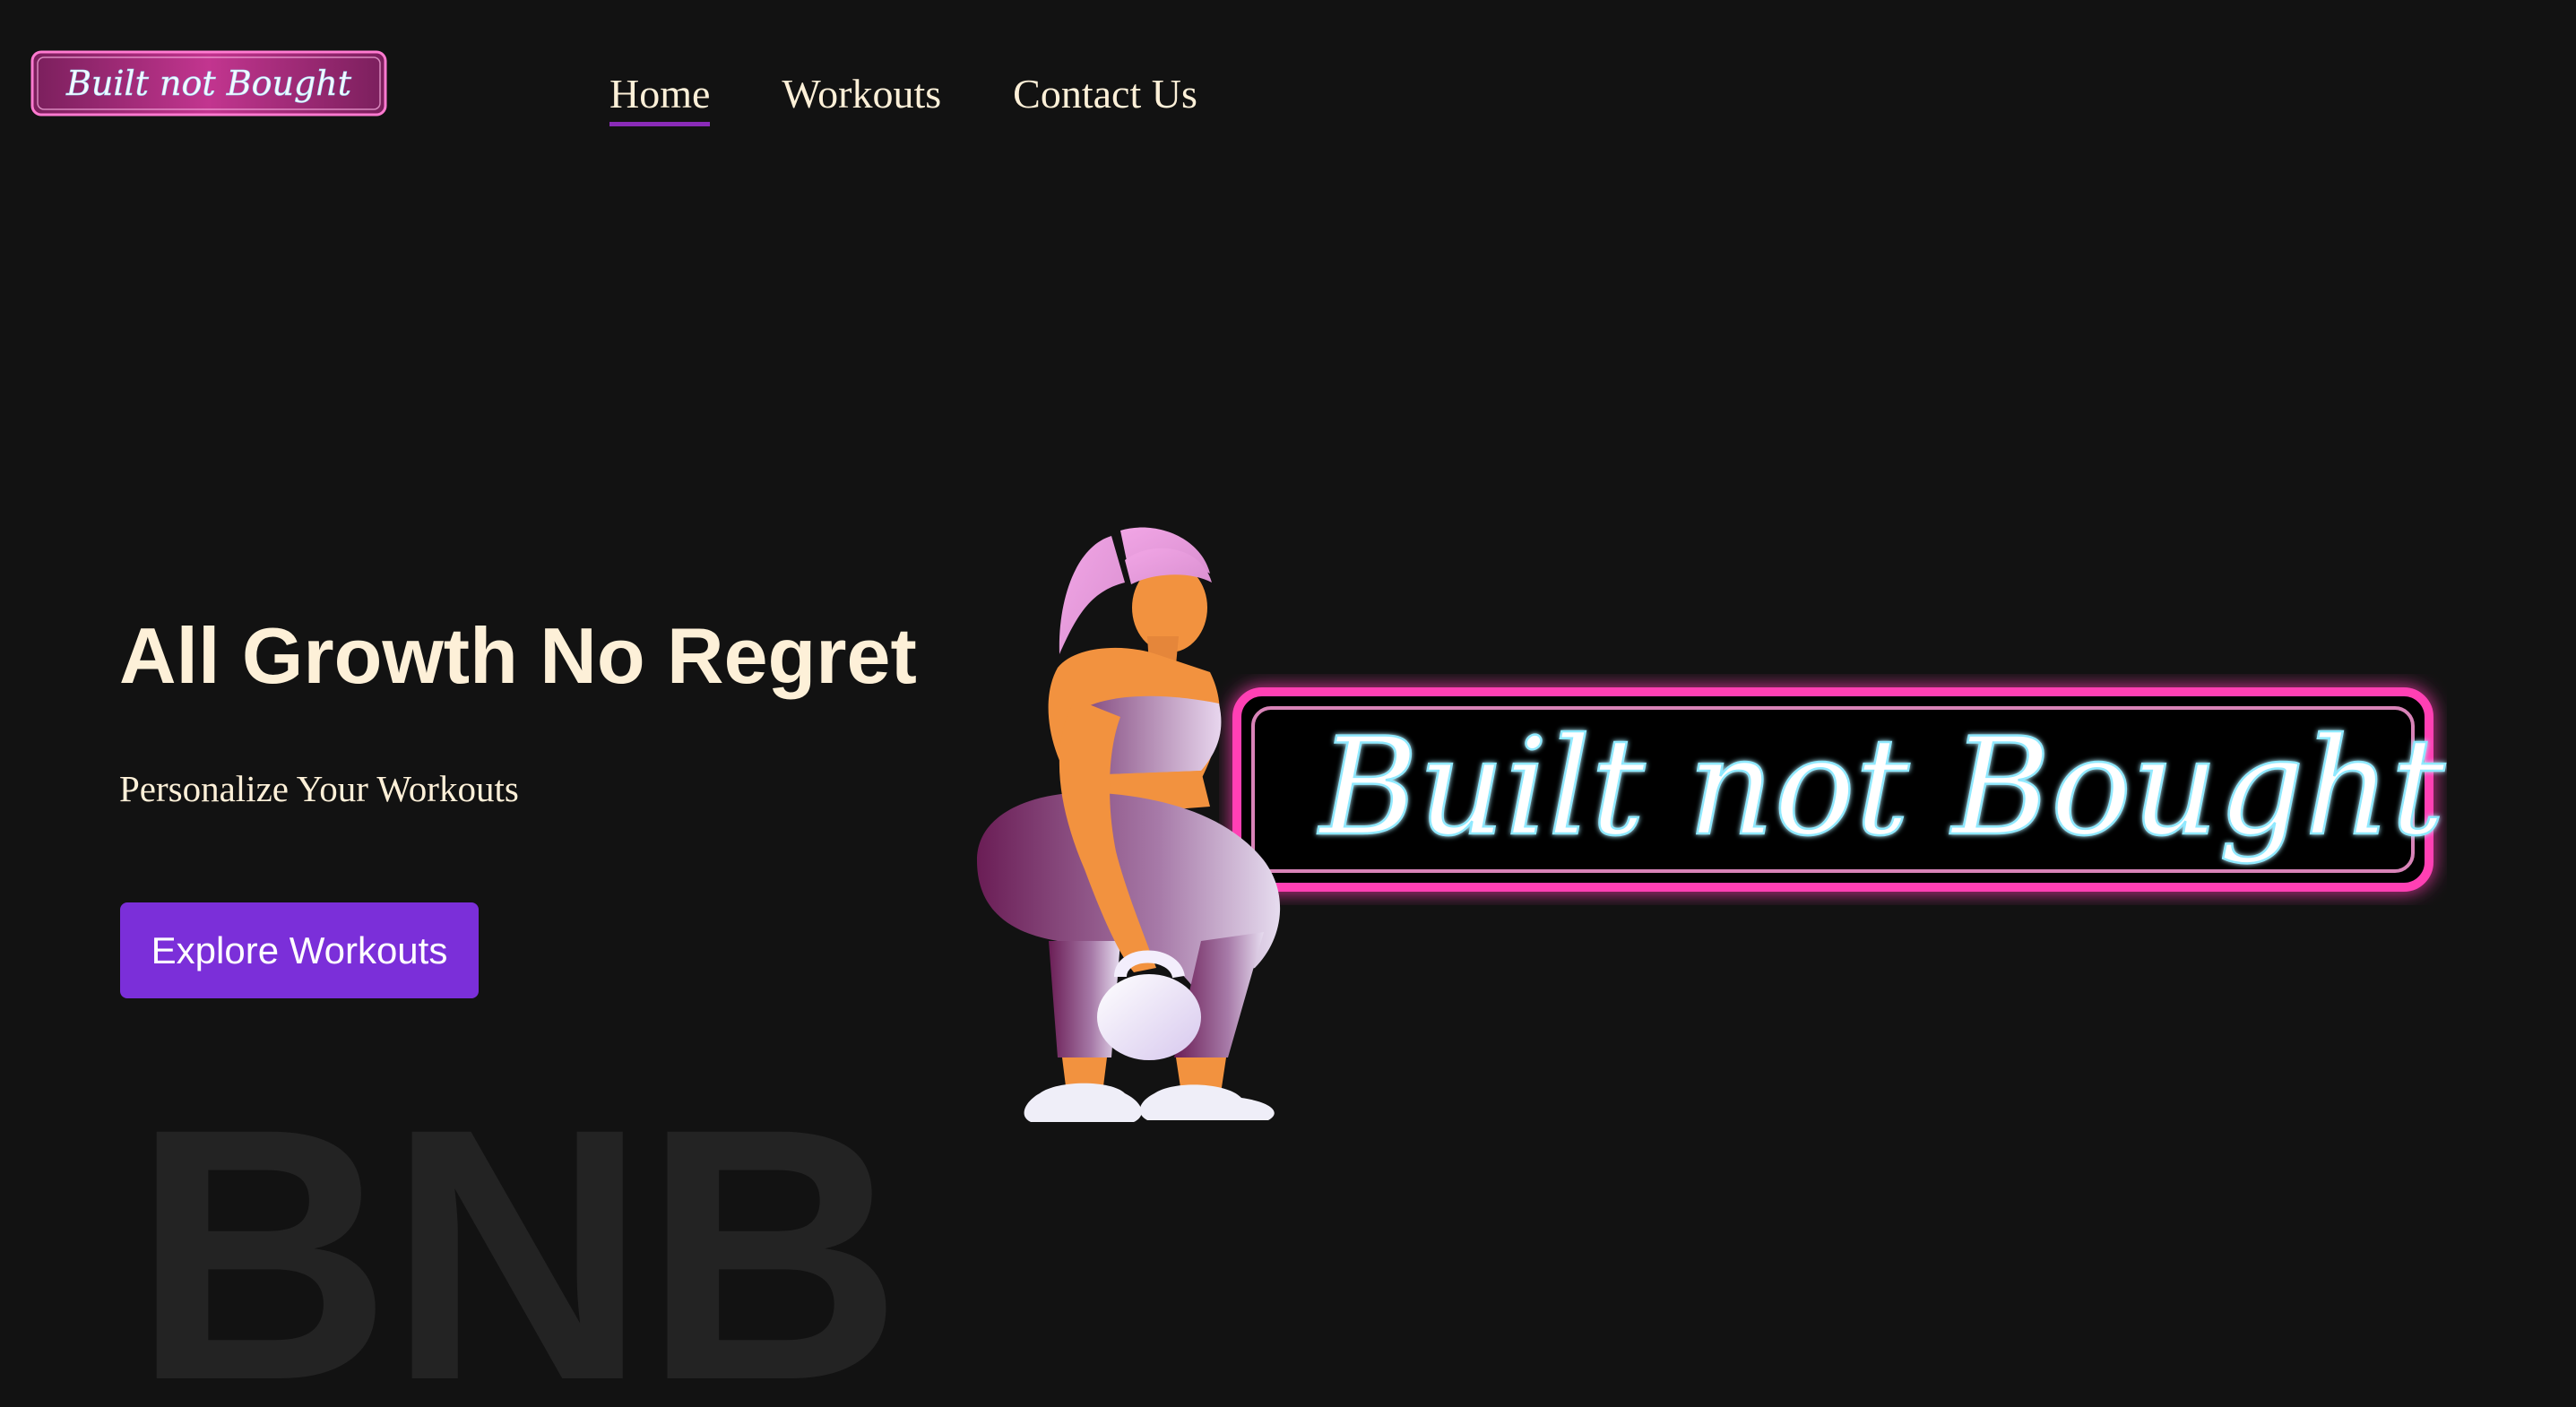 The image size is (2576, 1407). I want to click on hero-title: All Growth No Regret, so click(518, 655).